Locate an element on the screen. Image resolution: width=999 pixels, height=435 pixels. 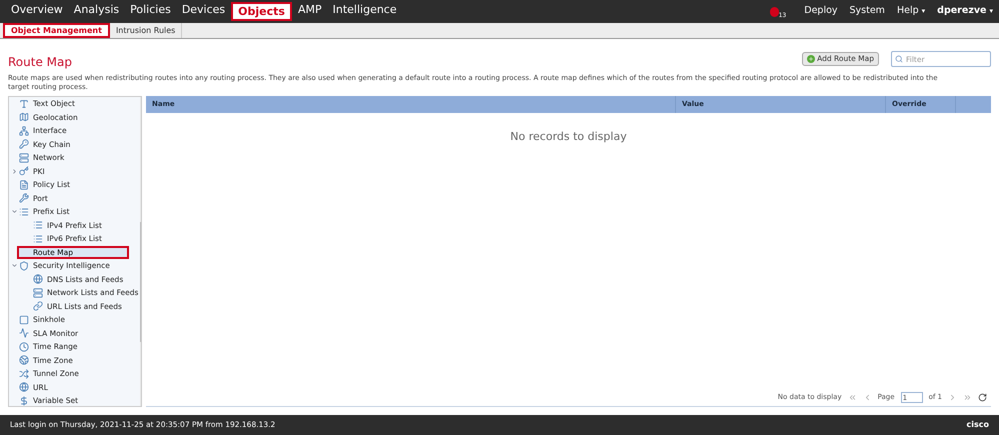
header-link: Help is located at coordinates (907, 11).